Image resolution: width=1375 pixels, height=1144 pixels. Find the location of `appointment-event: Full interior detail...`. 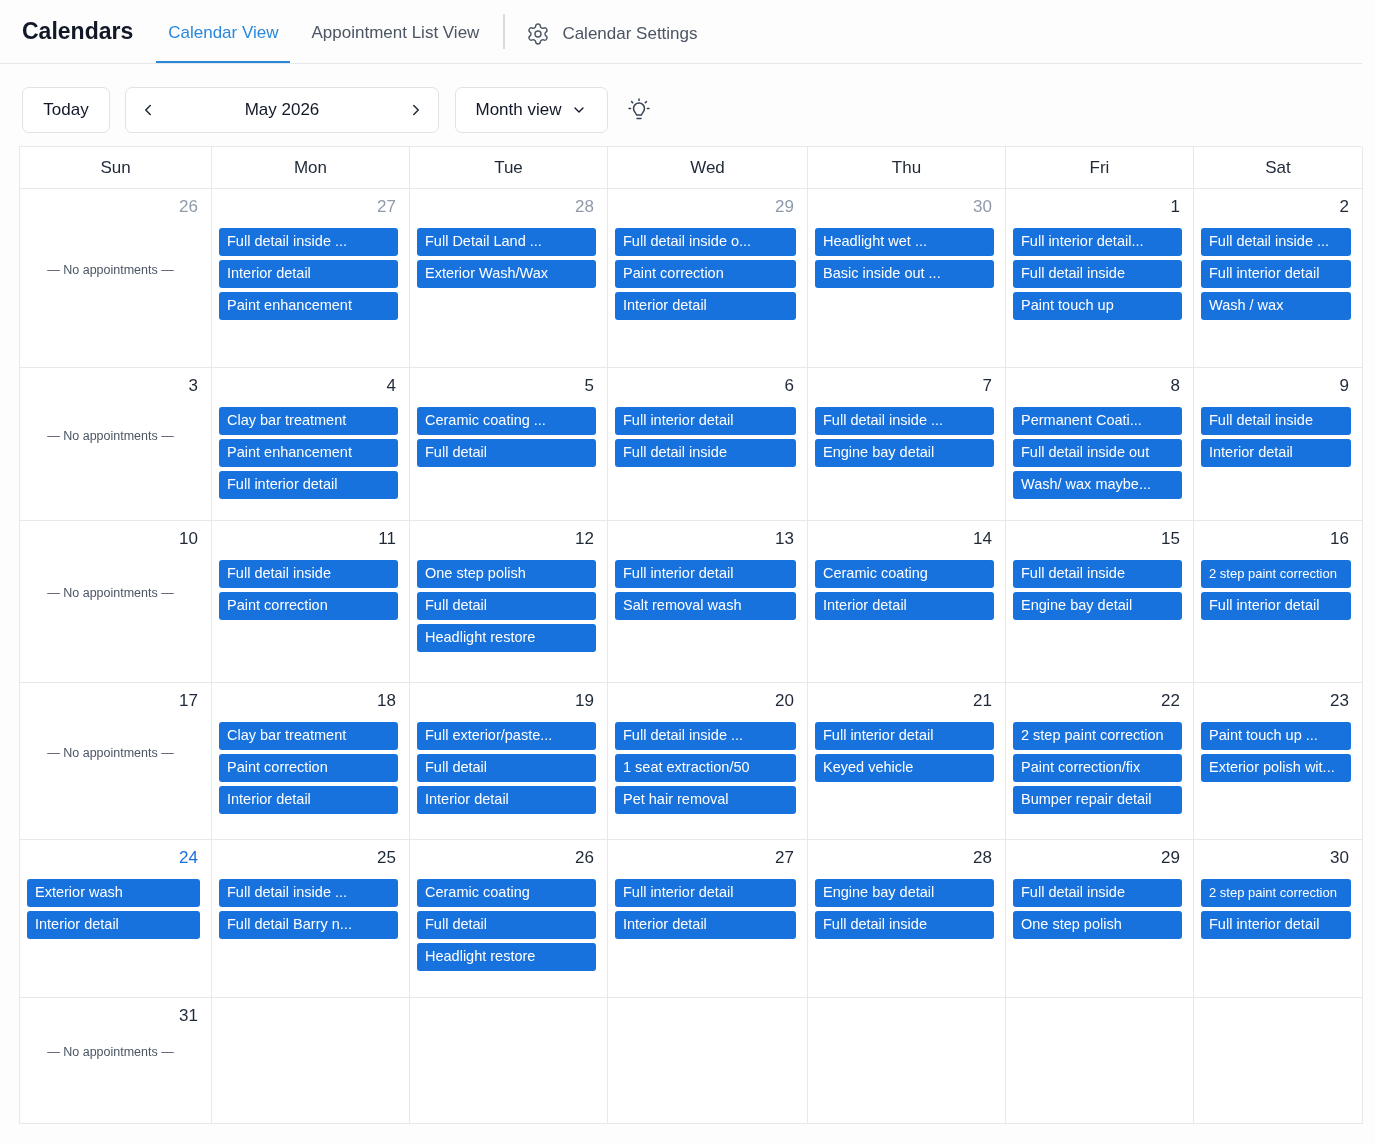

appointment-event: Full interior detail... is located at coordinates (1097, 242).